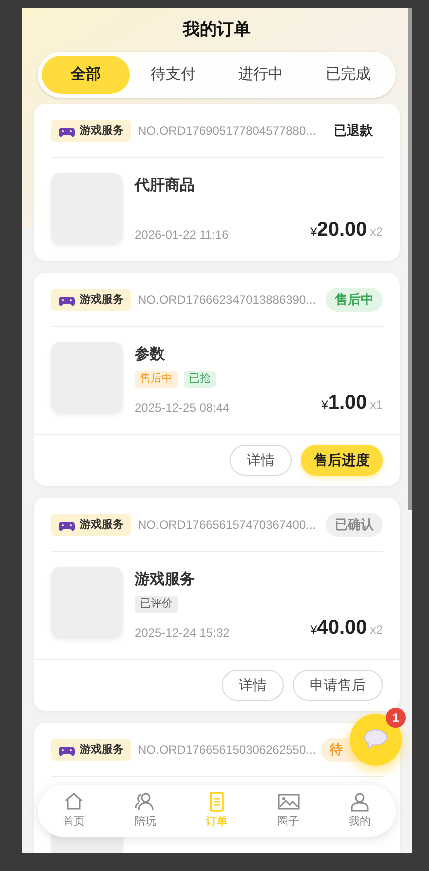 This screenshot has height=871, width=429. I want to click on order-date: 2026-01-22 11:16, so click(182, 235).